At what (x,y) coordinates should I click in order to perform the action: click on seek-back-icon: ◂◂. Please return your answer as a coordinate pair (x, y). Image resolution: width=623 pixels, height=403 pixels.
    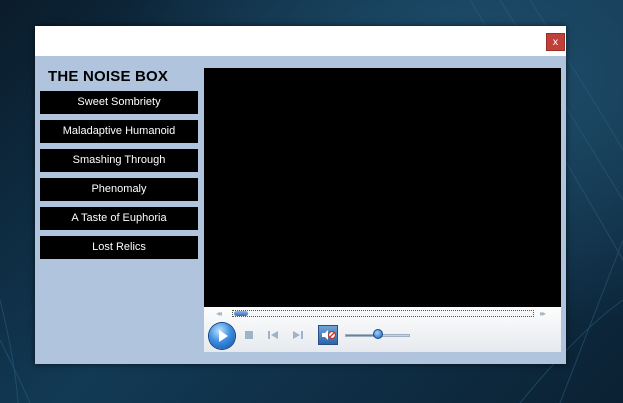
    Looking at the image, I should click on (219, 313).